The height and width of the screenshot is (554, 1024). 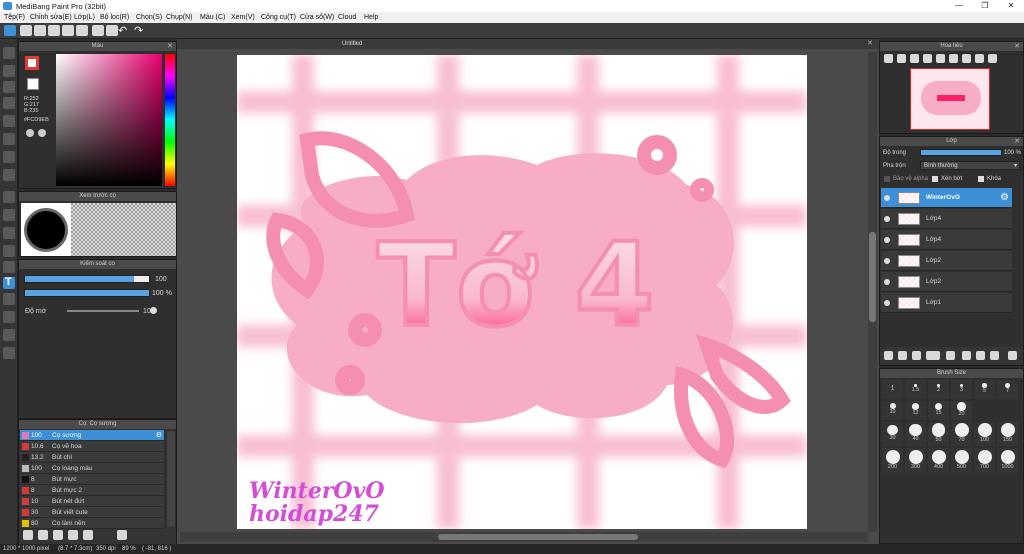 I want to click on saturation-value-field, so click(x=109, y=120).